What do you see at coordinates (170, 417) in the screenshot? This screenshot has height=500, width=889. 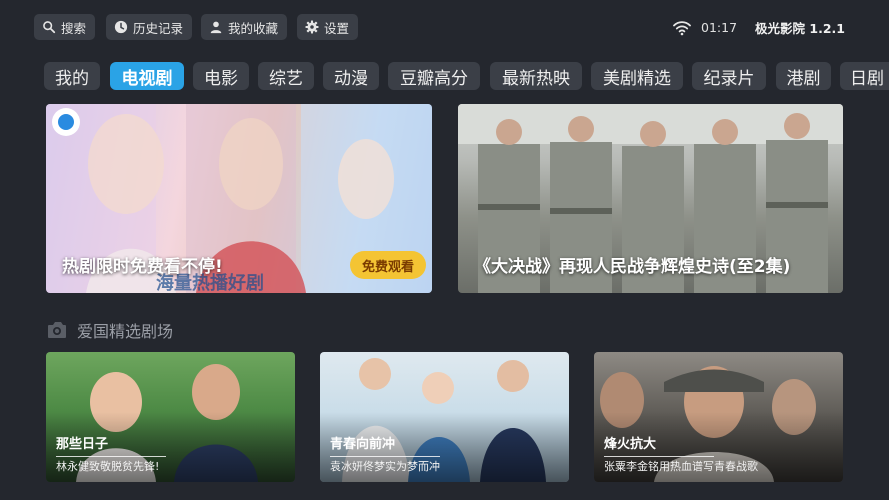 I see `show-card: 那些日子 林永健致敬脱贫先锋!` at bounding box center [170, 417].